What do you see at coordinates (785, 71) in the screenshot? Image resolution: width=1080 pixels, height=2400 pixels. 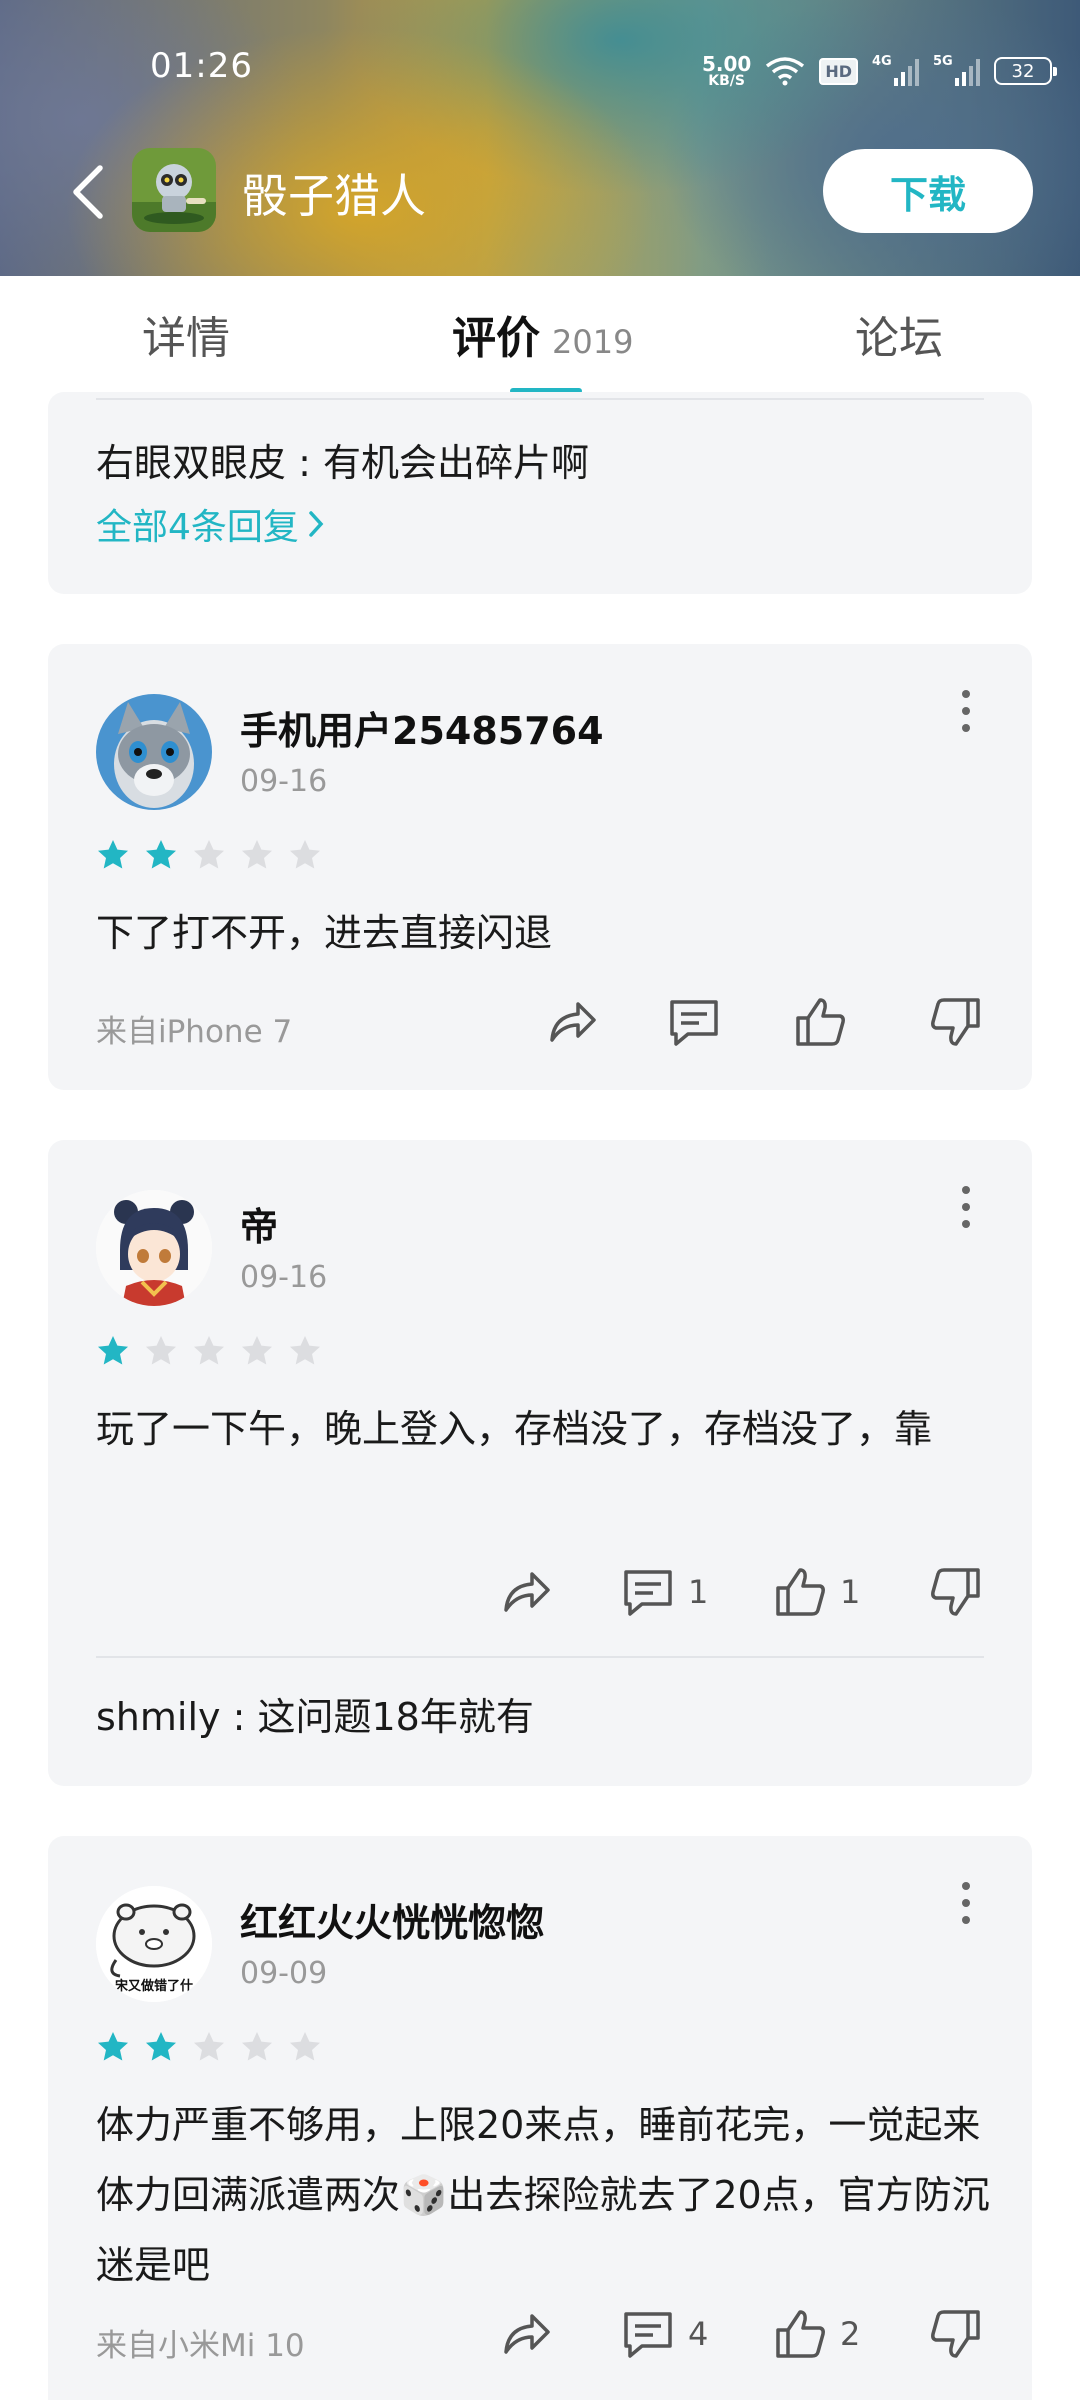 I see `wifi-icon` at bounding box center [785, 71].